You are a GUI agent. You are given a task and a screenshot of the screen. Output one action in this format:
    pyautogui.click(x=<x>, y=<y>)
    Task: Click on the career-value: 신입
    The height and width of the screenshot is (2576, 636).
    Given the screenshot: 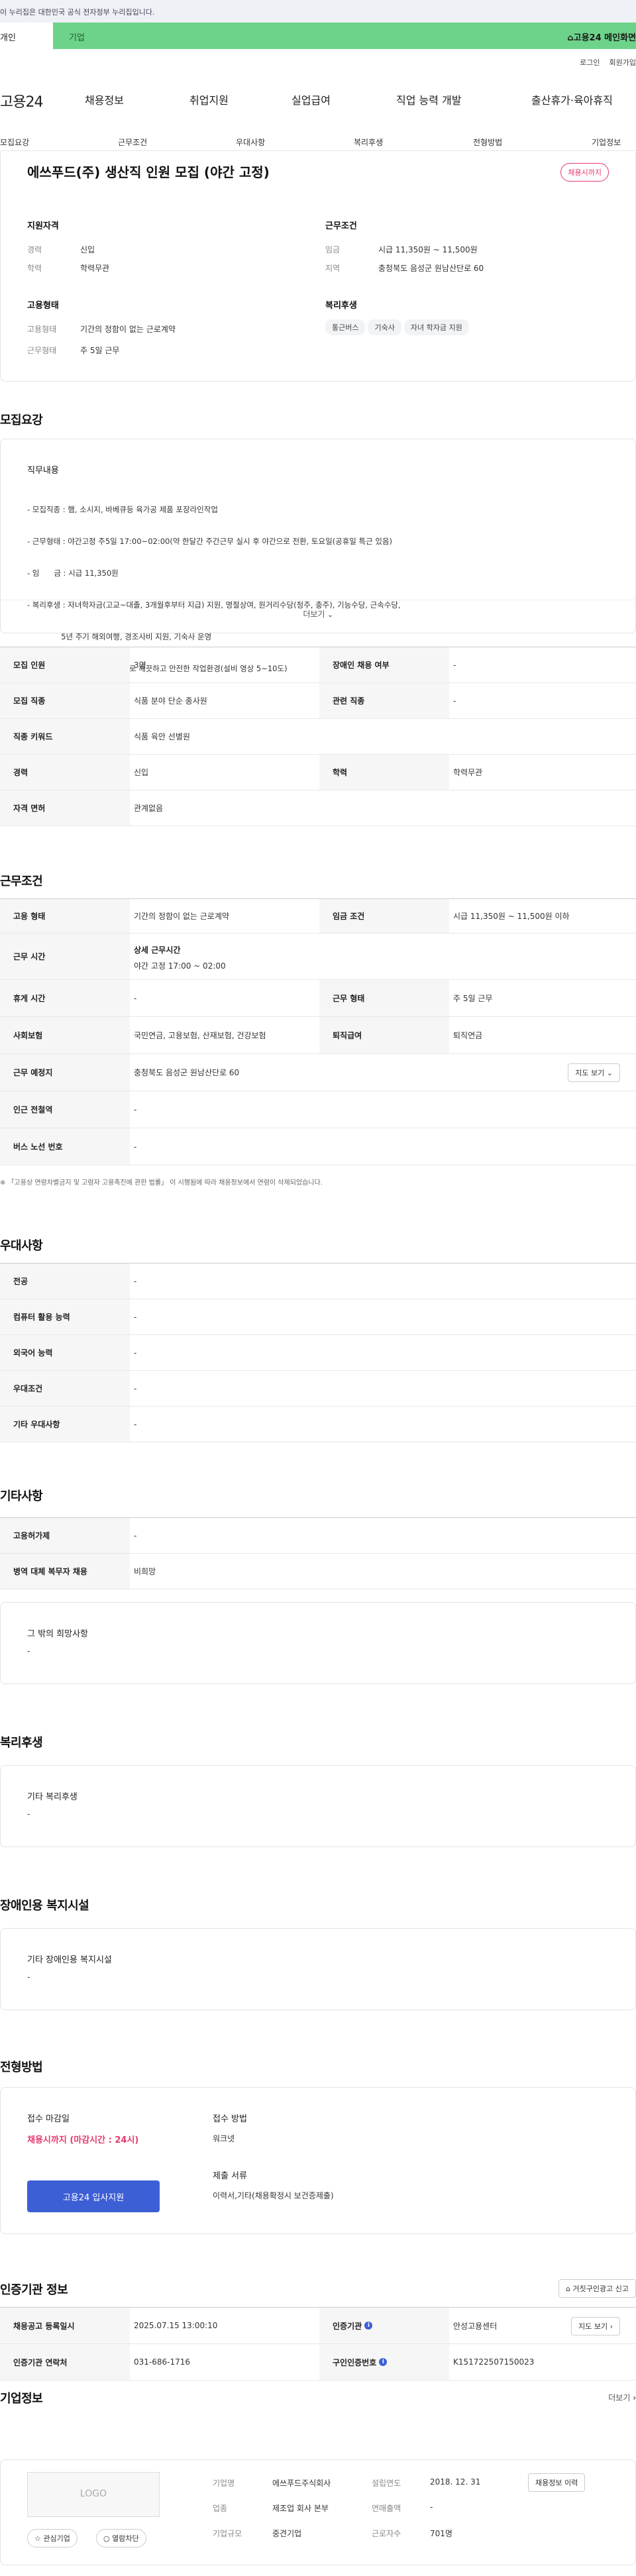 What is the action you would take?
    pyautogui.click(x=87, y=249)
    